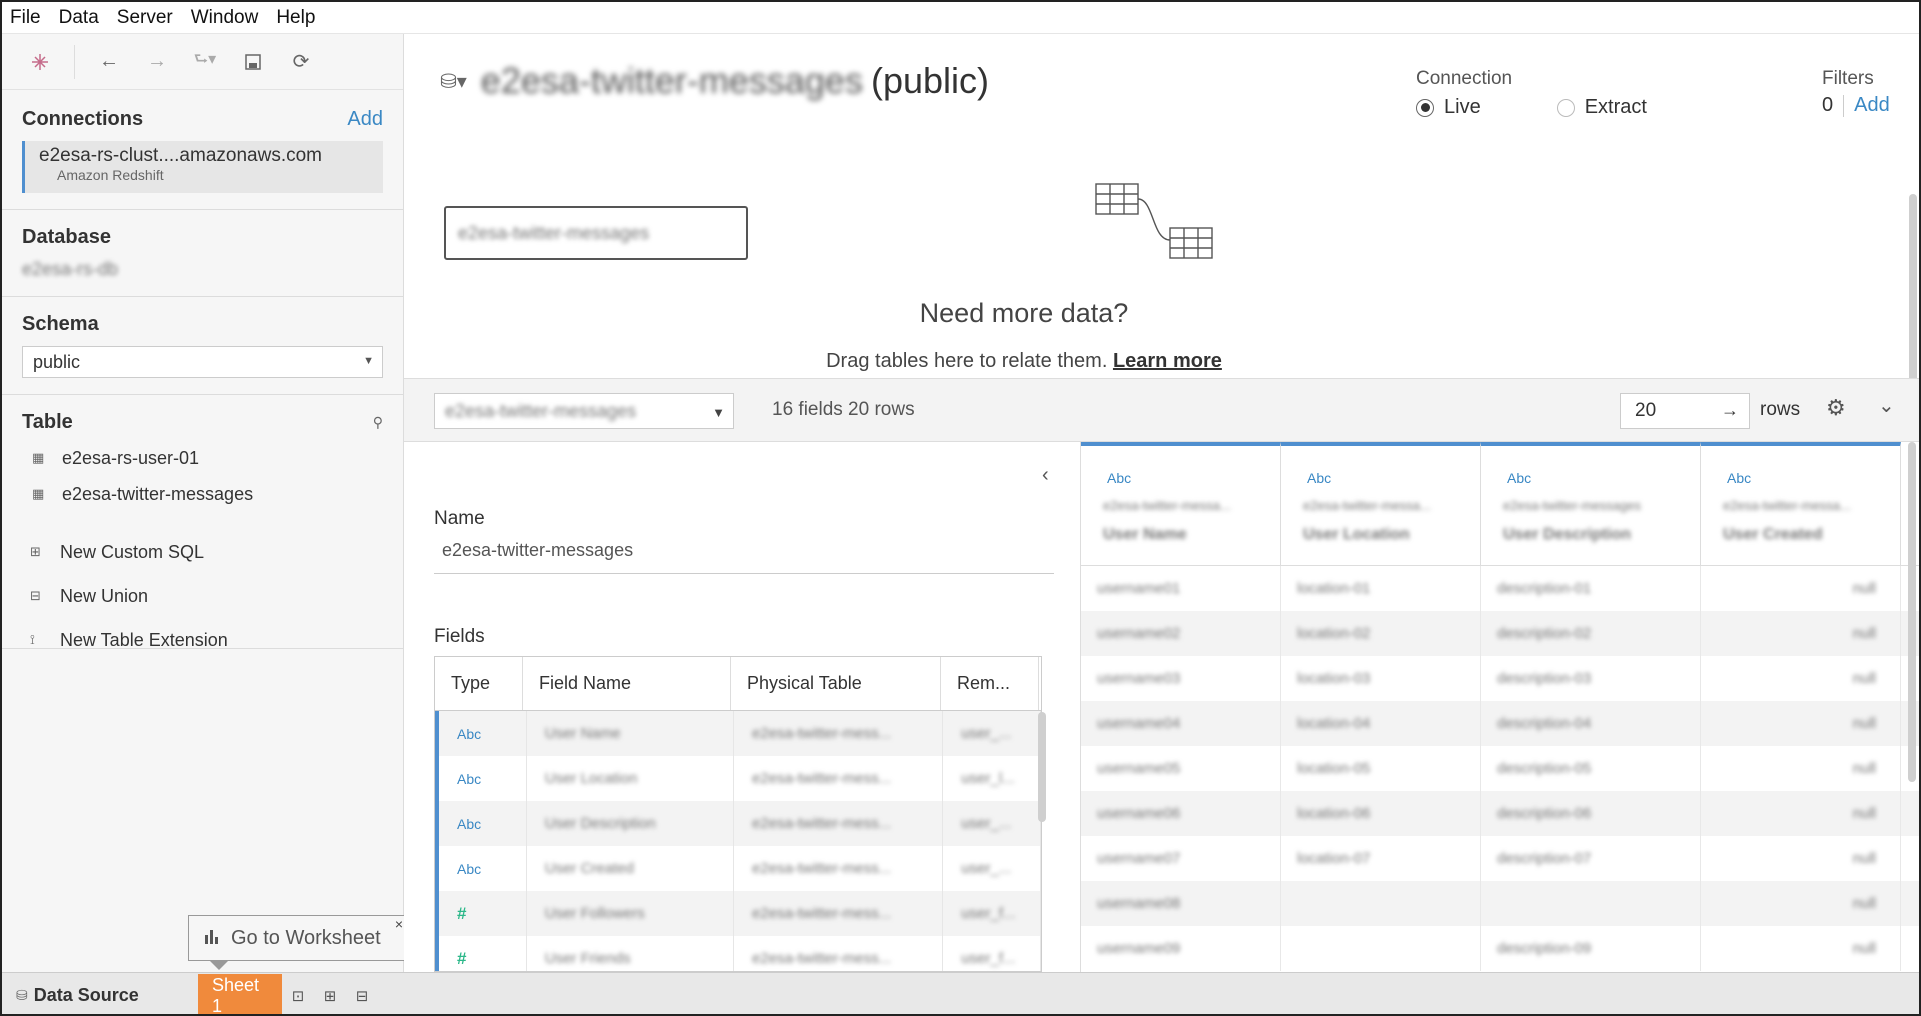 The height and width of the screenshot is (1016, 1921). Describe the element at coordinates (453, 81) in the screenshot. I see `database-icon: ⛁▾` at that location.